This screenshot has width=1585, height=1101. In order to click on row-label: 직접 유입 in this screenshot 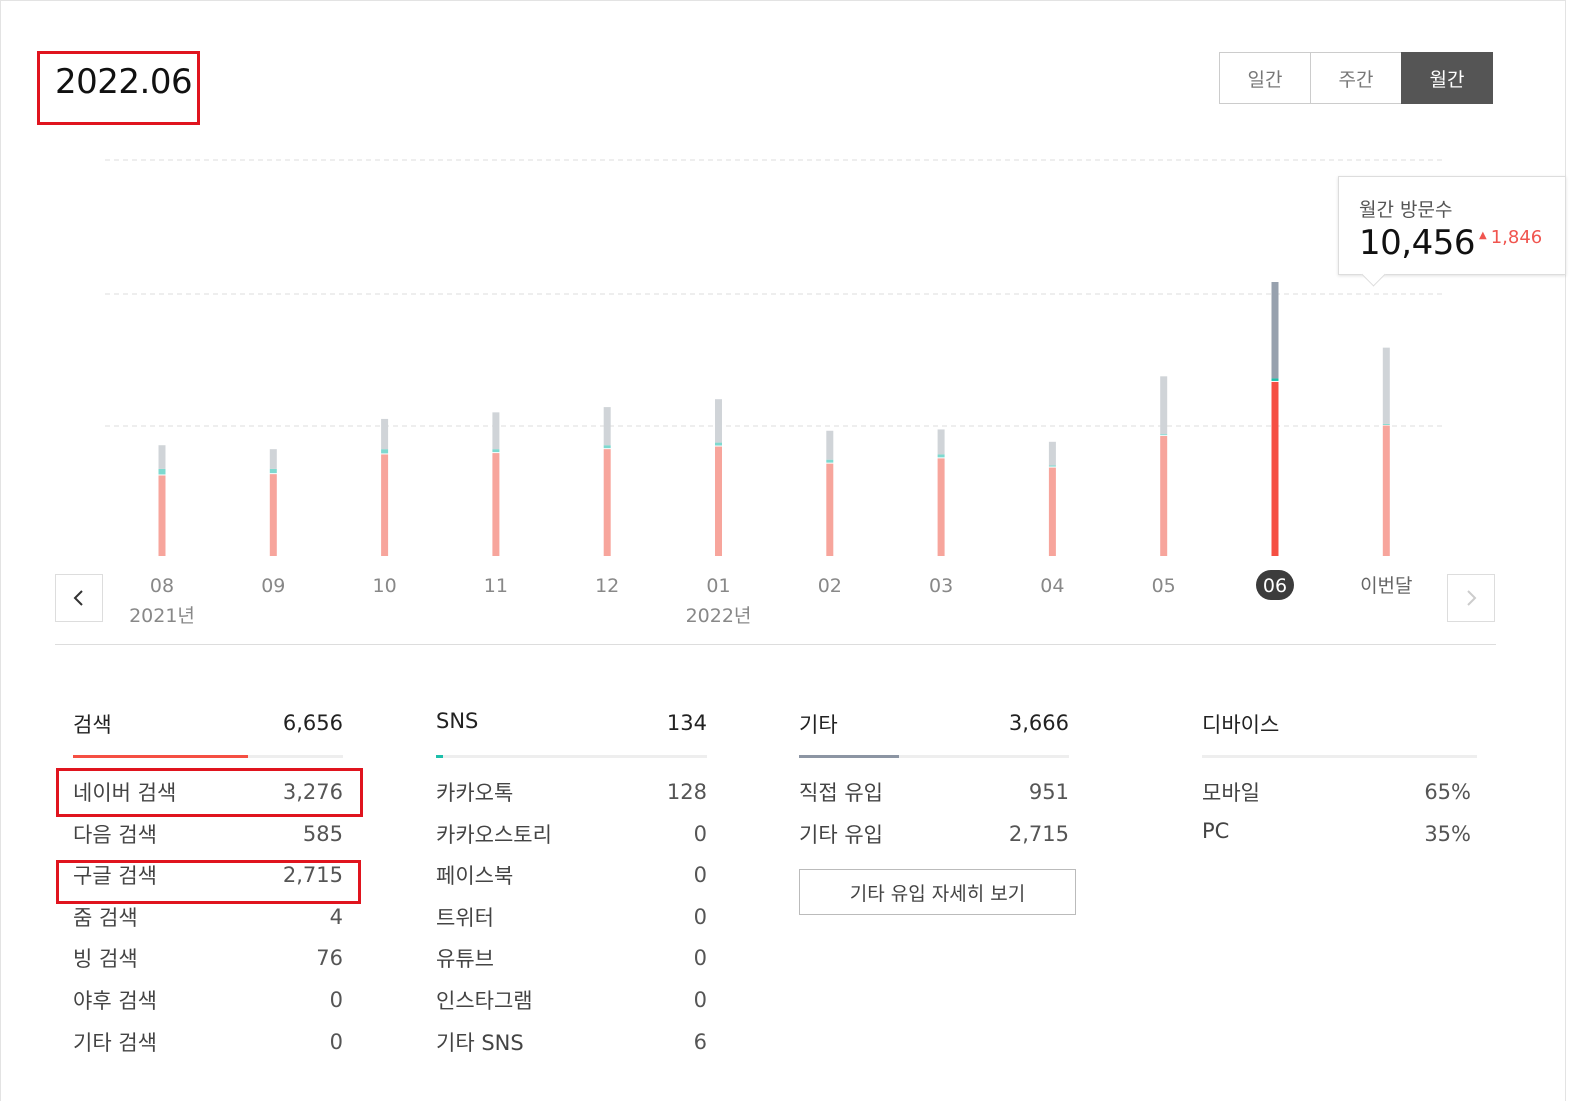, I will do `click(841, 793)`.